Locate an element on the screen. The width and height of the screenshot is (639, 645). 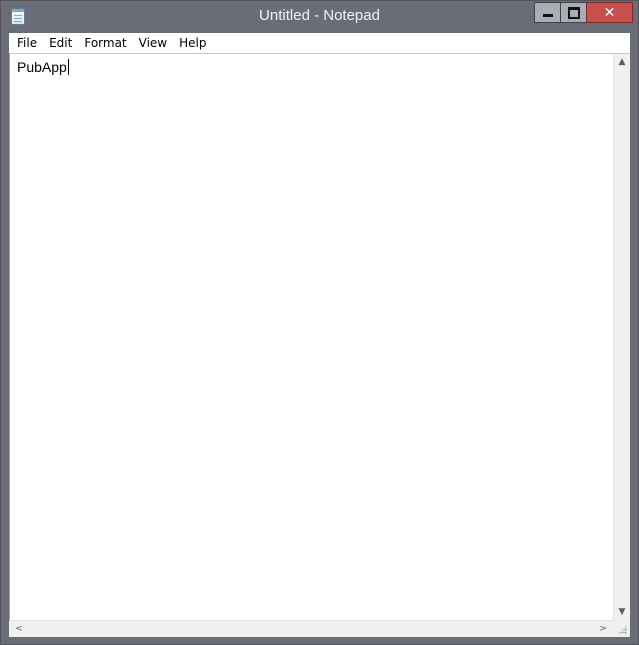
editor-content: PubApp is located at coordinates (43, 67).